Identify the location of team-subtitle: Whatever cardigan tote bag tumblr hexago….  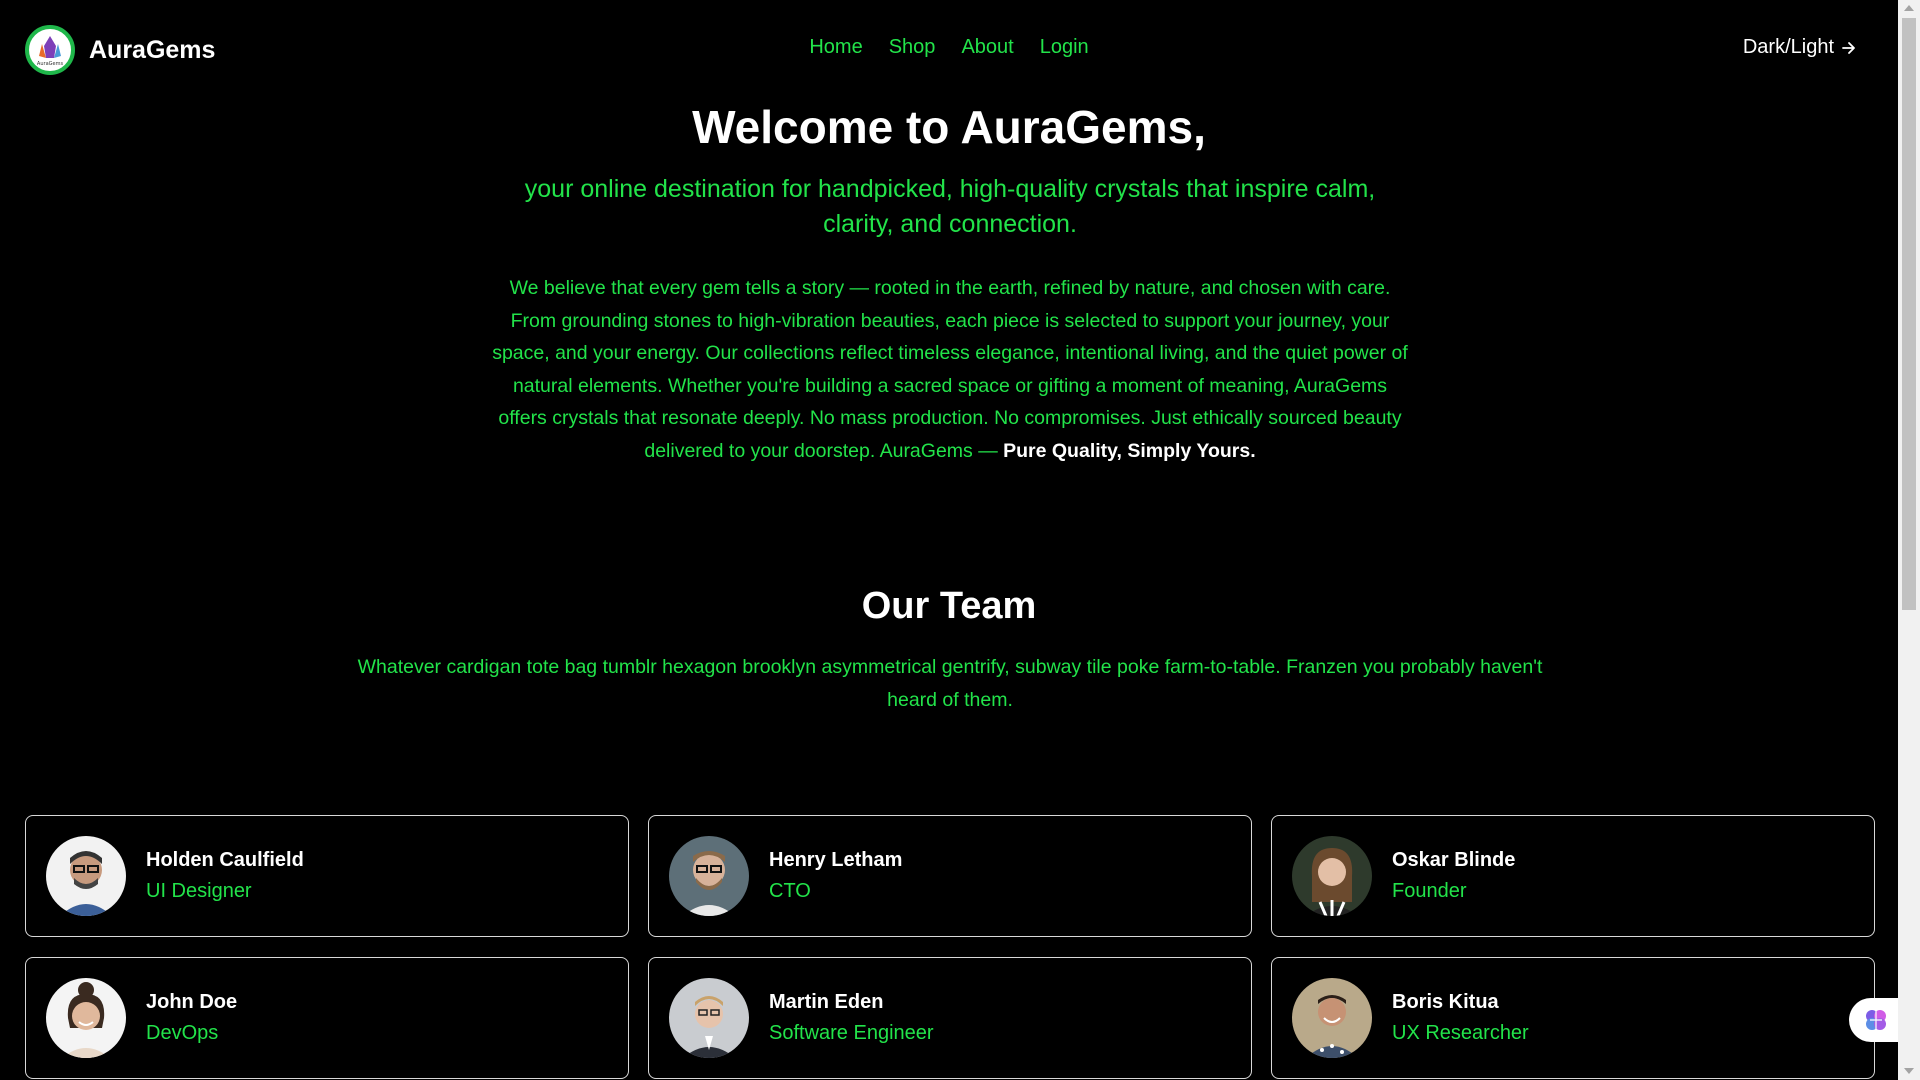
(950, 683).